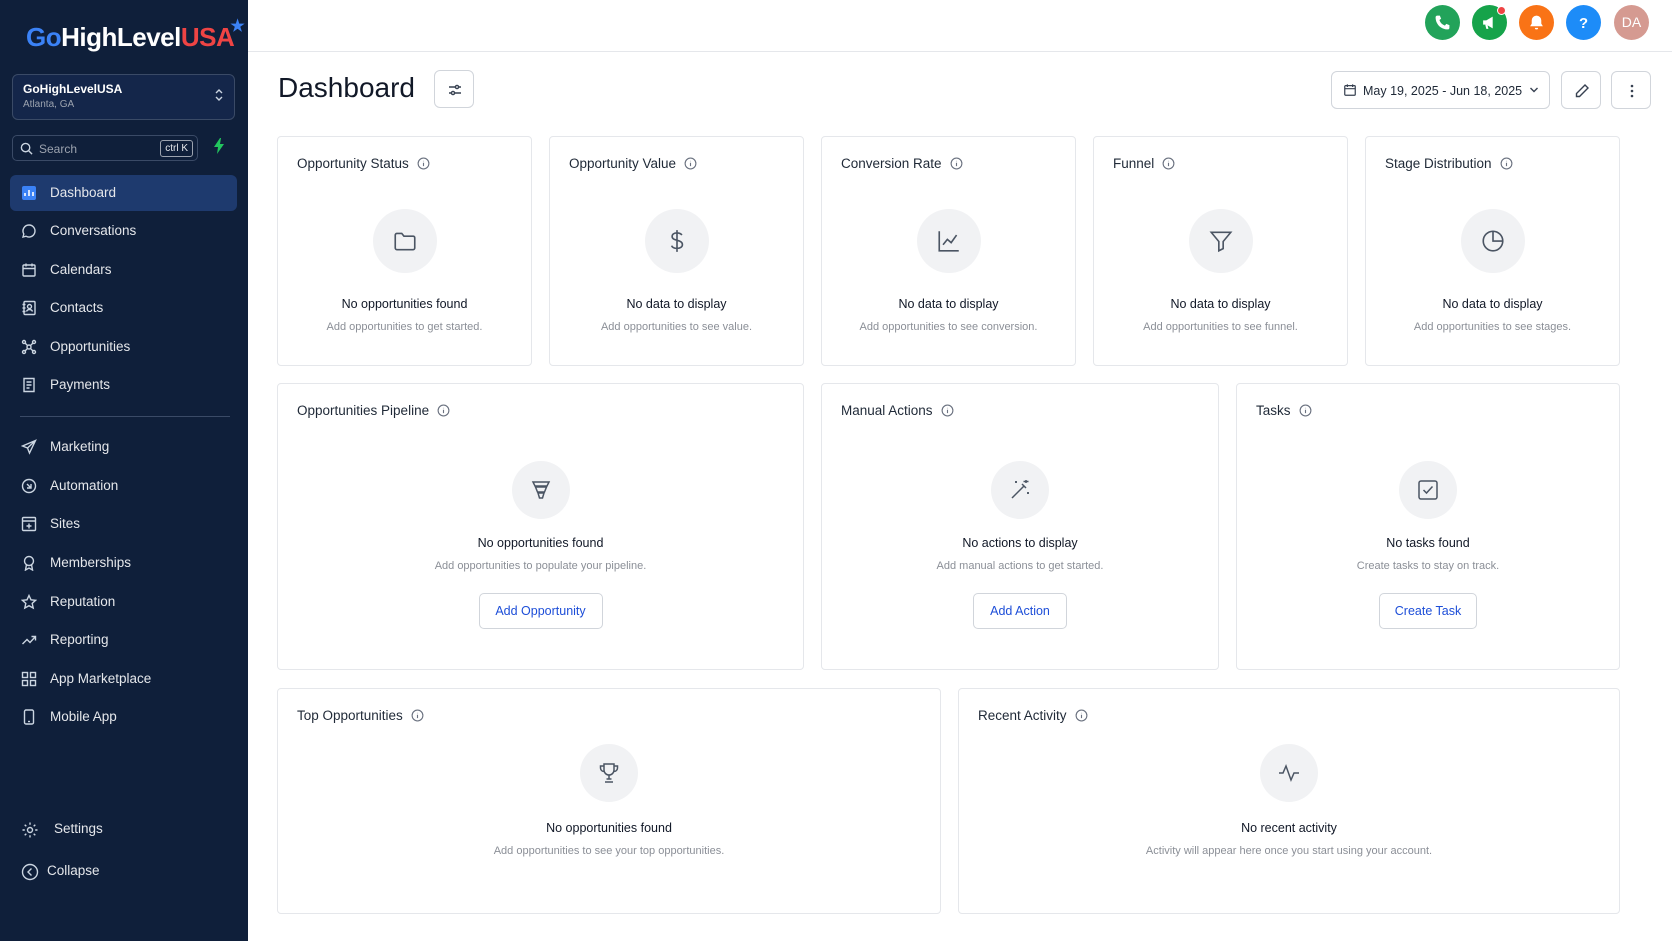  I want to click on brand-logo: GoHighLevelUSA ★, so click(135, 35).